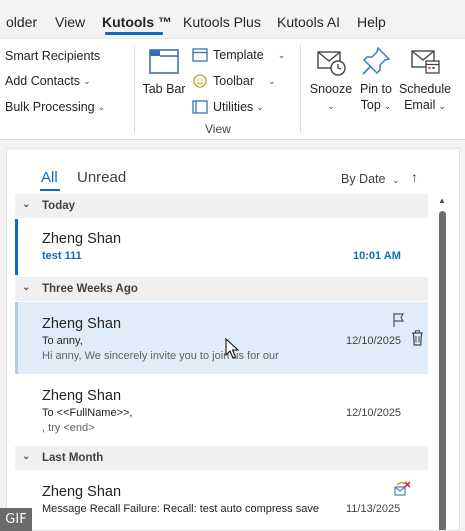  Describe the element at coordinates (62, 256) in the screenshot. I see `message-subject: test 111` at that location.